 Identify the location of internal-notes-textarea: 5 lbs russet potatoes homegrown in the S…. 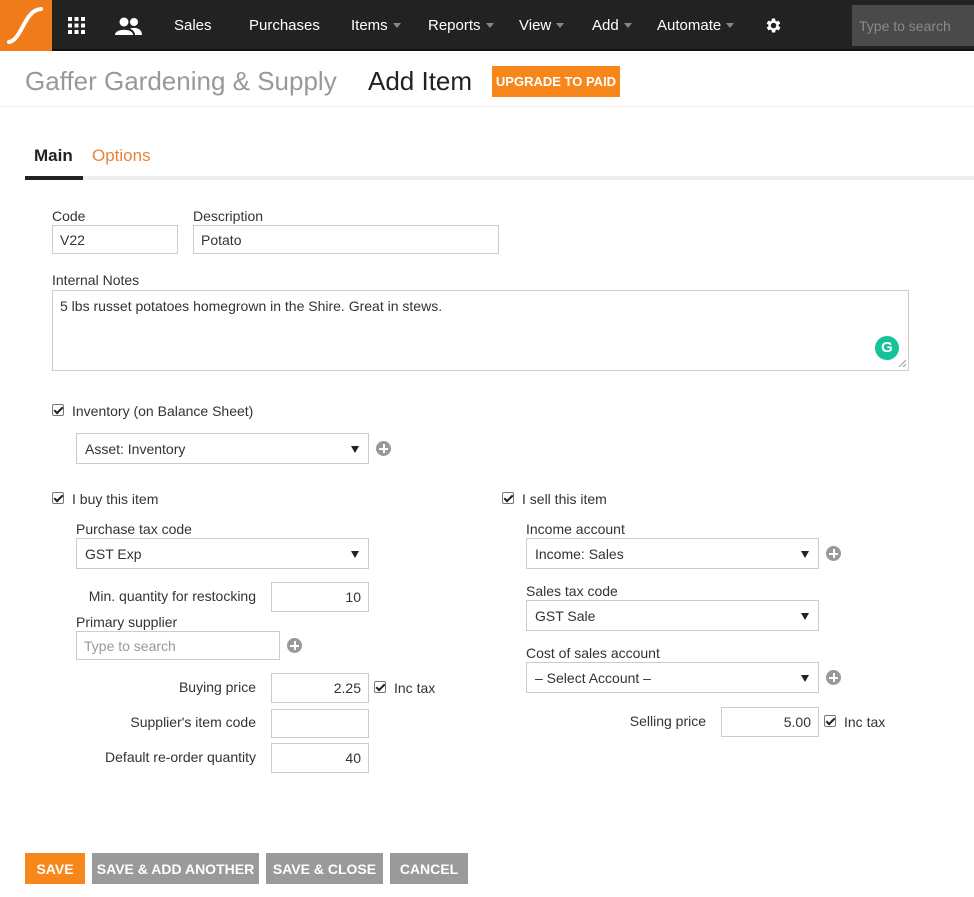
(480, 330).